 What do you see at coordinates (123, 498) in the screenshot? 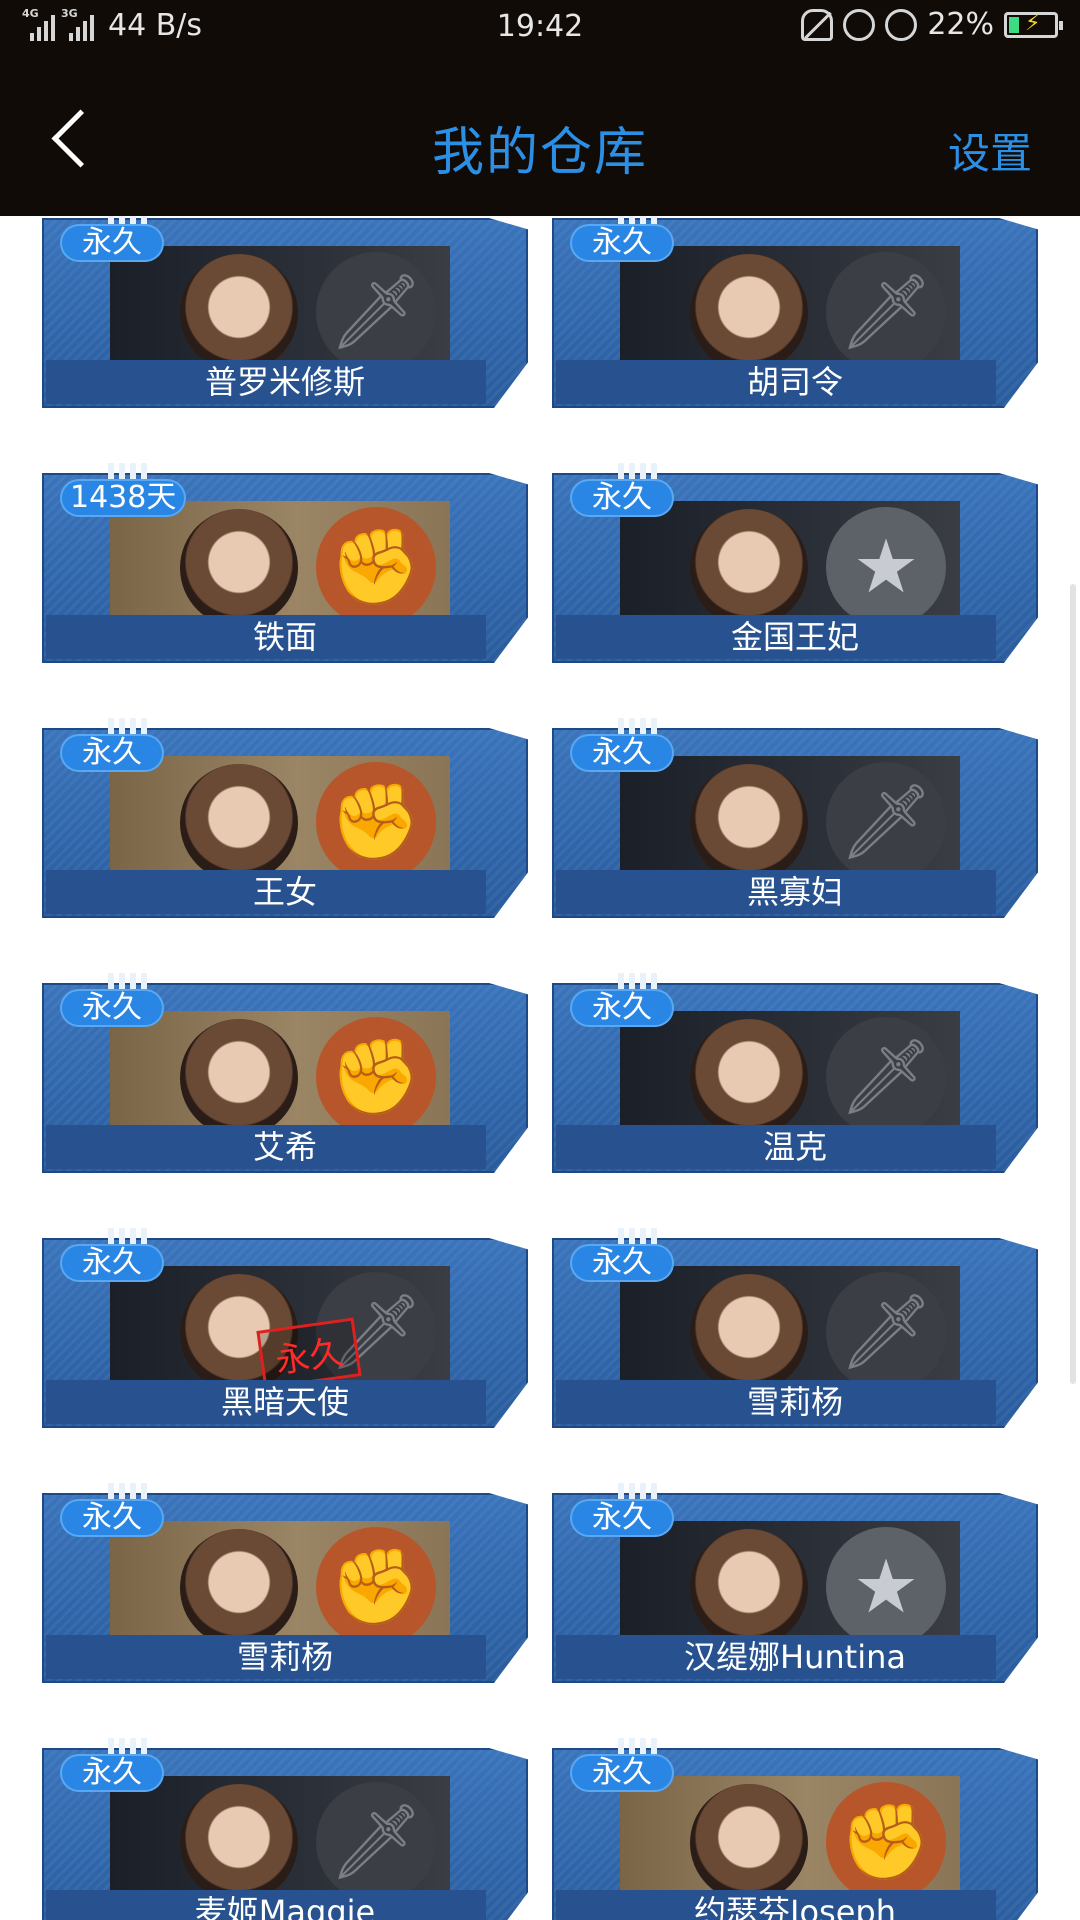
I see `duration-badge: 1438天` at bounding box center [123, 498].